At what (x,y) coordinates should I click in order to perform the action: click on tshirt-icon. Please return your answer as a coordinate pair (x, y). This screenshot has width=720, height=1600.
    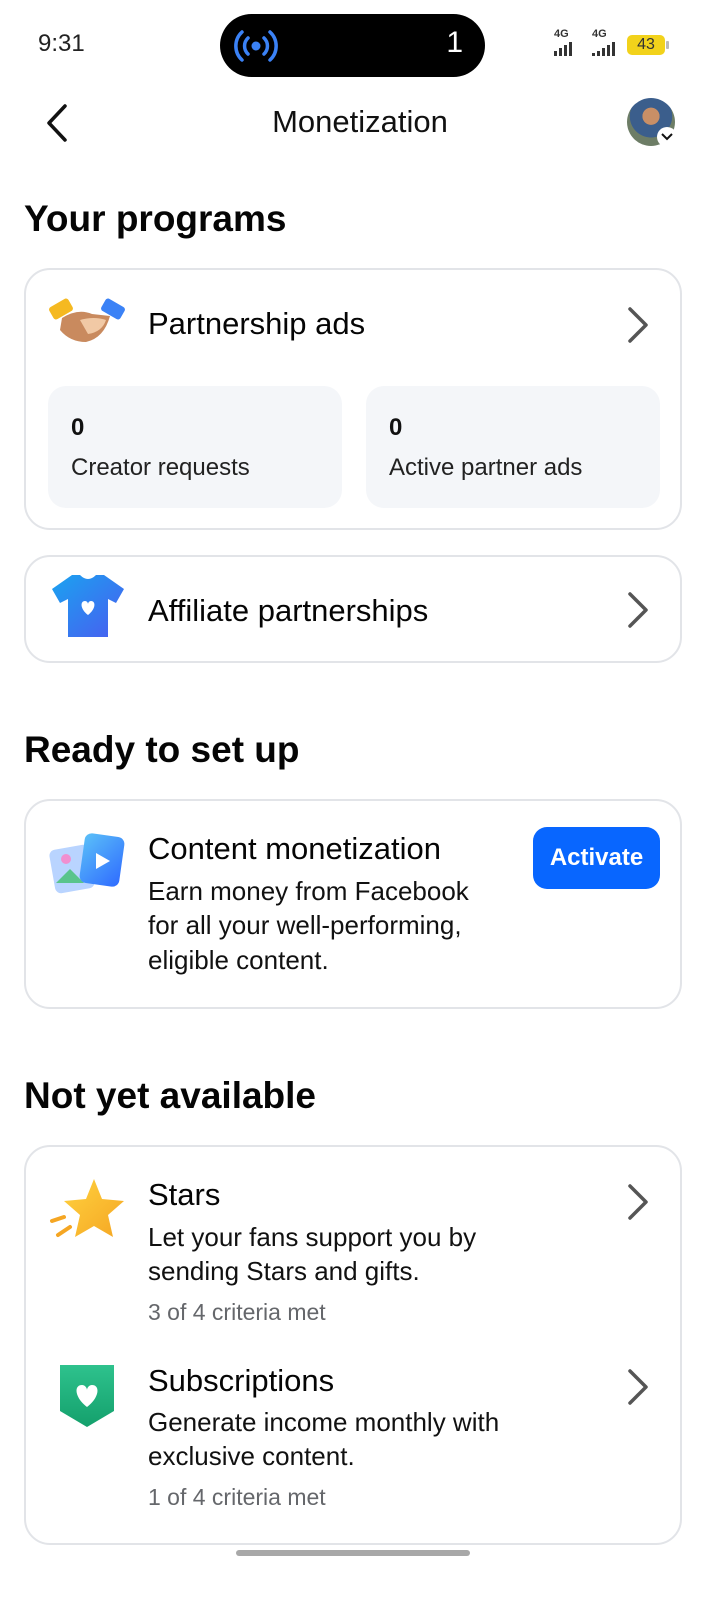
    Looking at the image, I should click on (88, 606).